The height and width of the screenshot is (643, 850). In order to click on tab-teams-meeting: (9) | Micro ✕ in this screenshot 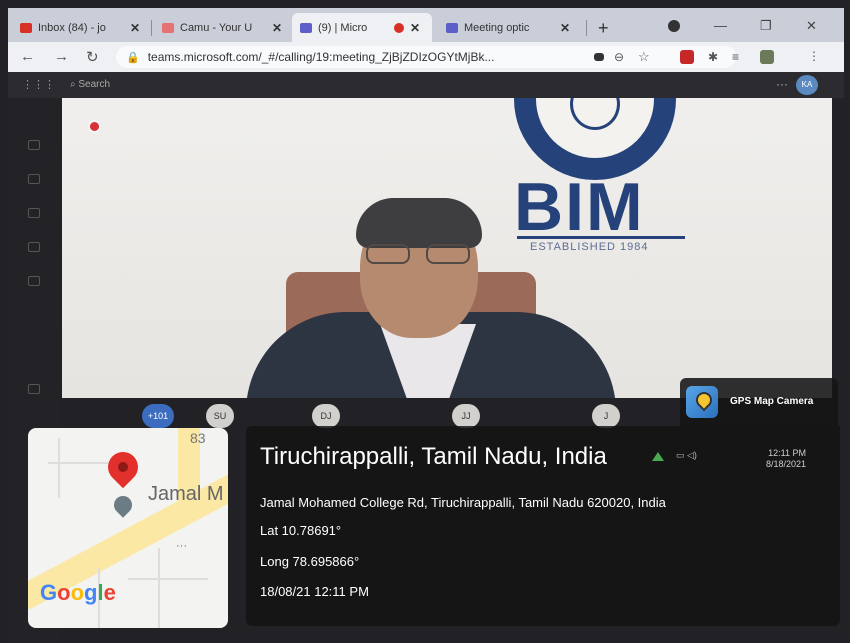, I will do `click(362, 27)`.